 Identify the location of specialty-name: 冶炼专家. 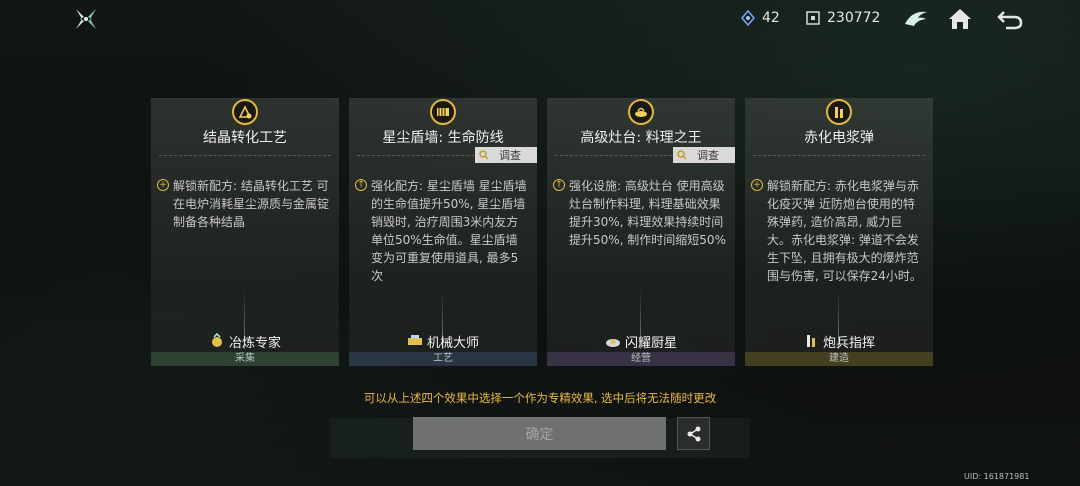
(254, 343).